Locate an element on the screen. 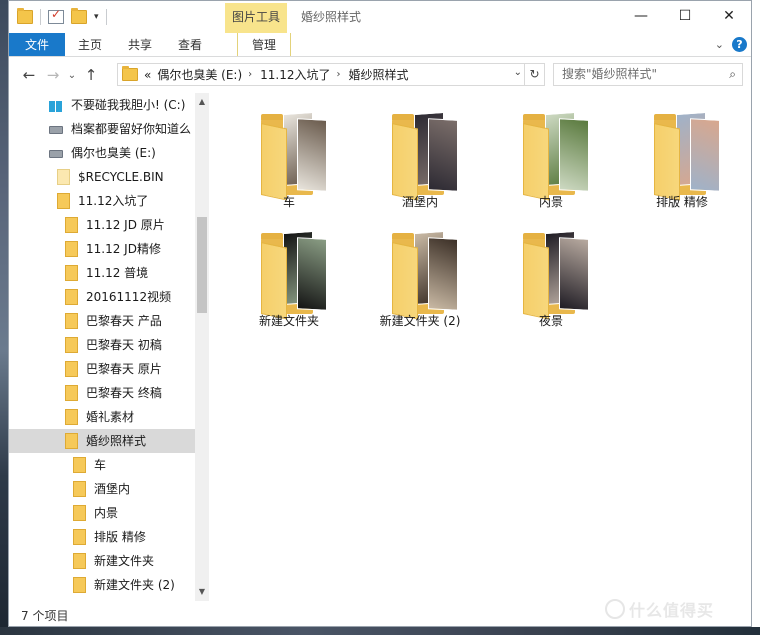 Image resolution: width=760 pixels, height=635 pixels. nav-tree-item-label: 巴黎春天 初稿 is located at coordinates (124, 345).